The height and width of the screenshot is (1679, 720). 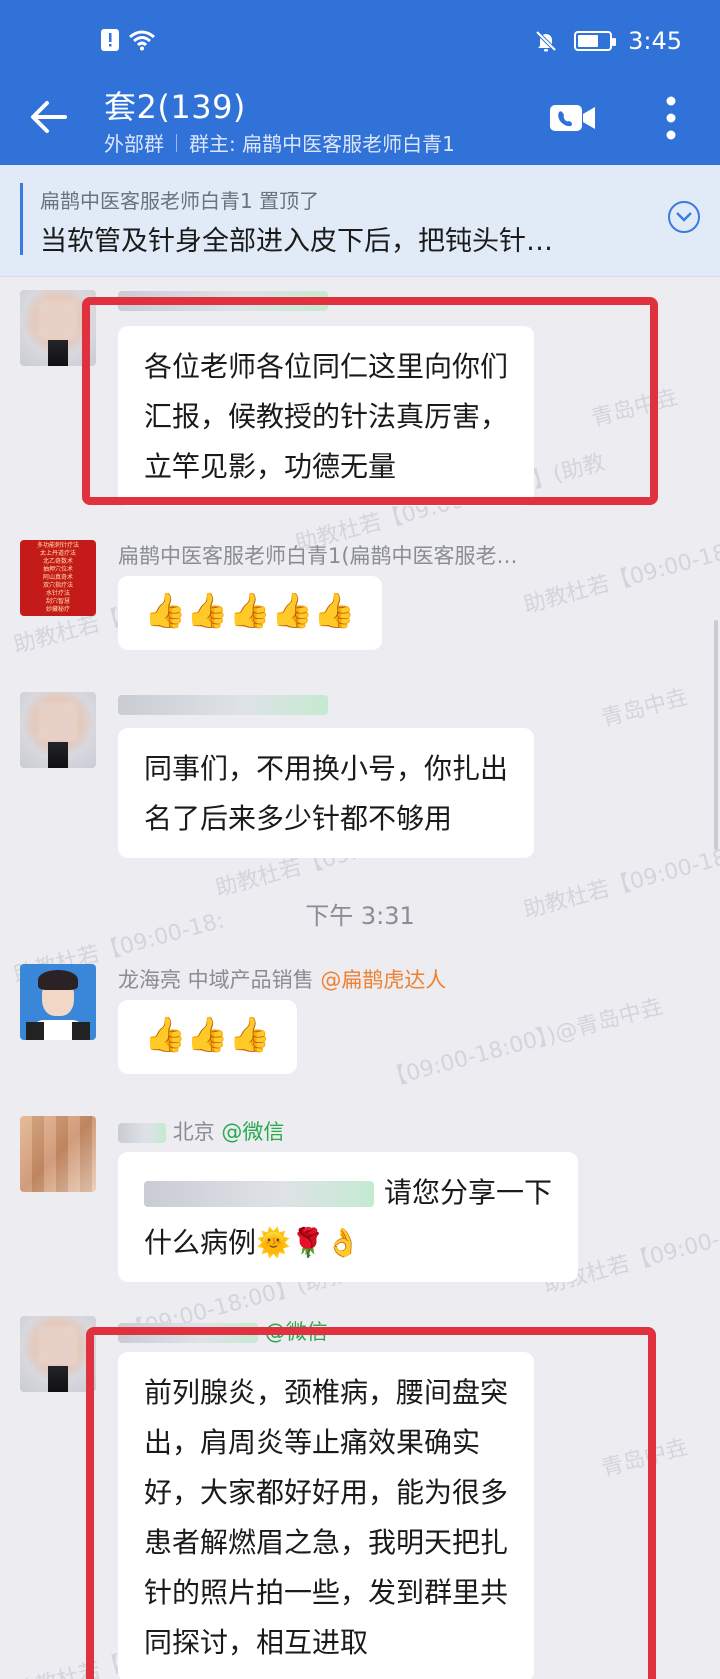 I want to click on video-call-button, so click(x=573, y=118).